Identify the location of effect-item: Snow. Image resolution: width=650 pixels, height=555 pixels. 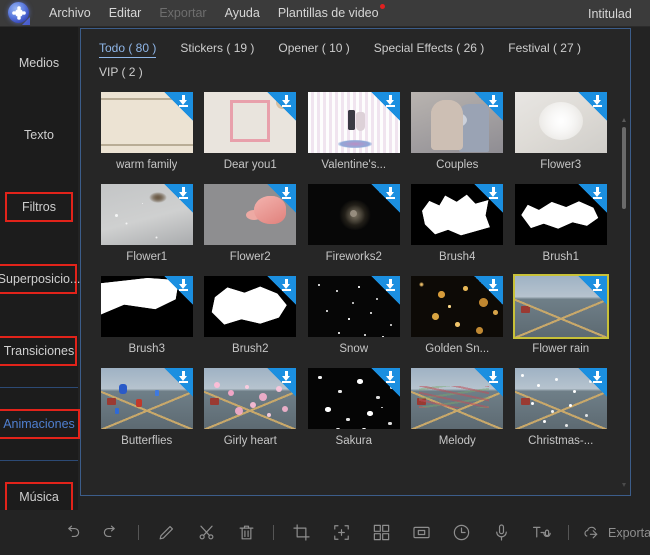
(354, 315).